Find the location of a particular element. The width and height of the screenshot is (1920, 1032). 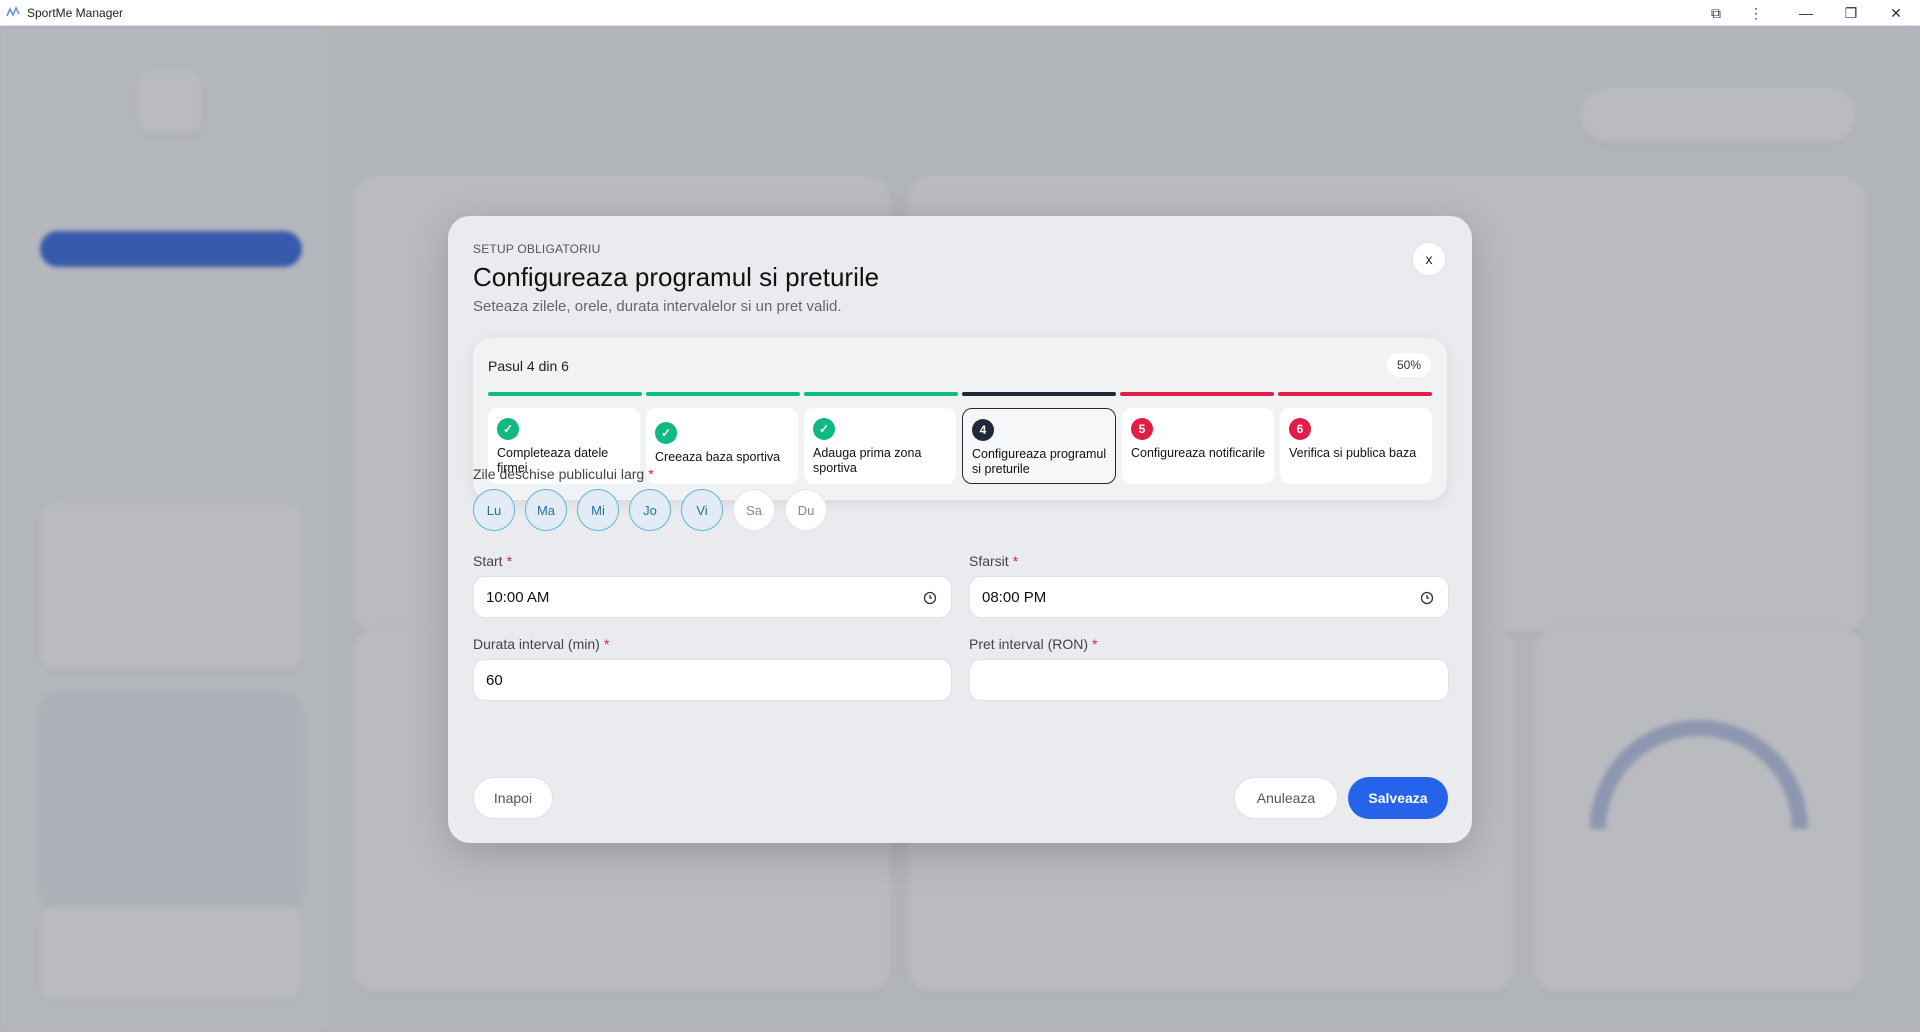

price-field-label: Pret interval (RON) * is located at coordinates (1033, 644).